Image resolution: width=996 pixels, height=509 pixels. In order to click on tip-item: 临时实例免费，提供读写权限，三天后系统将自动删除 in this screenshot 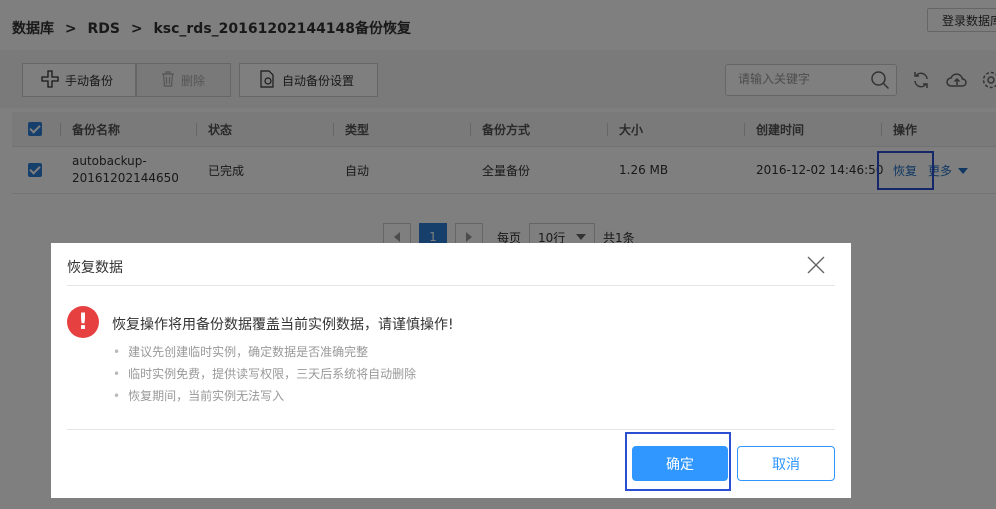, I will do `click(264, 374)`.